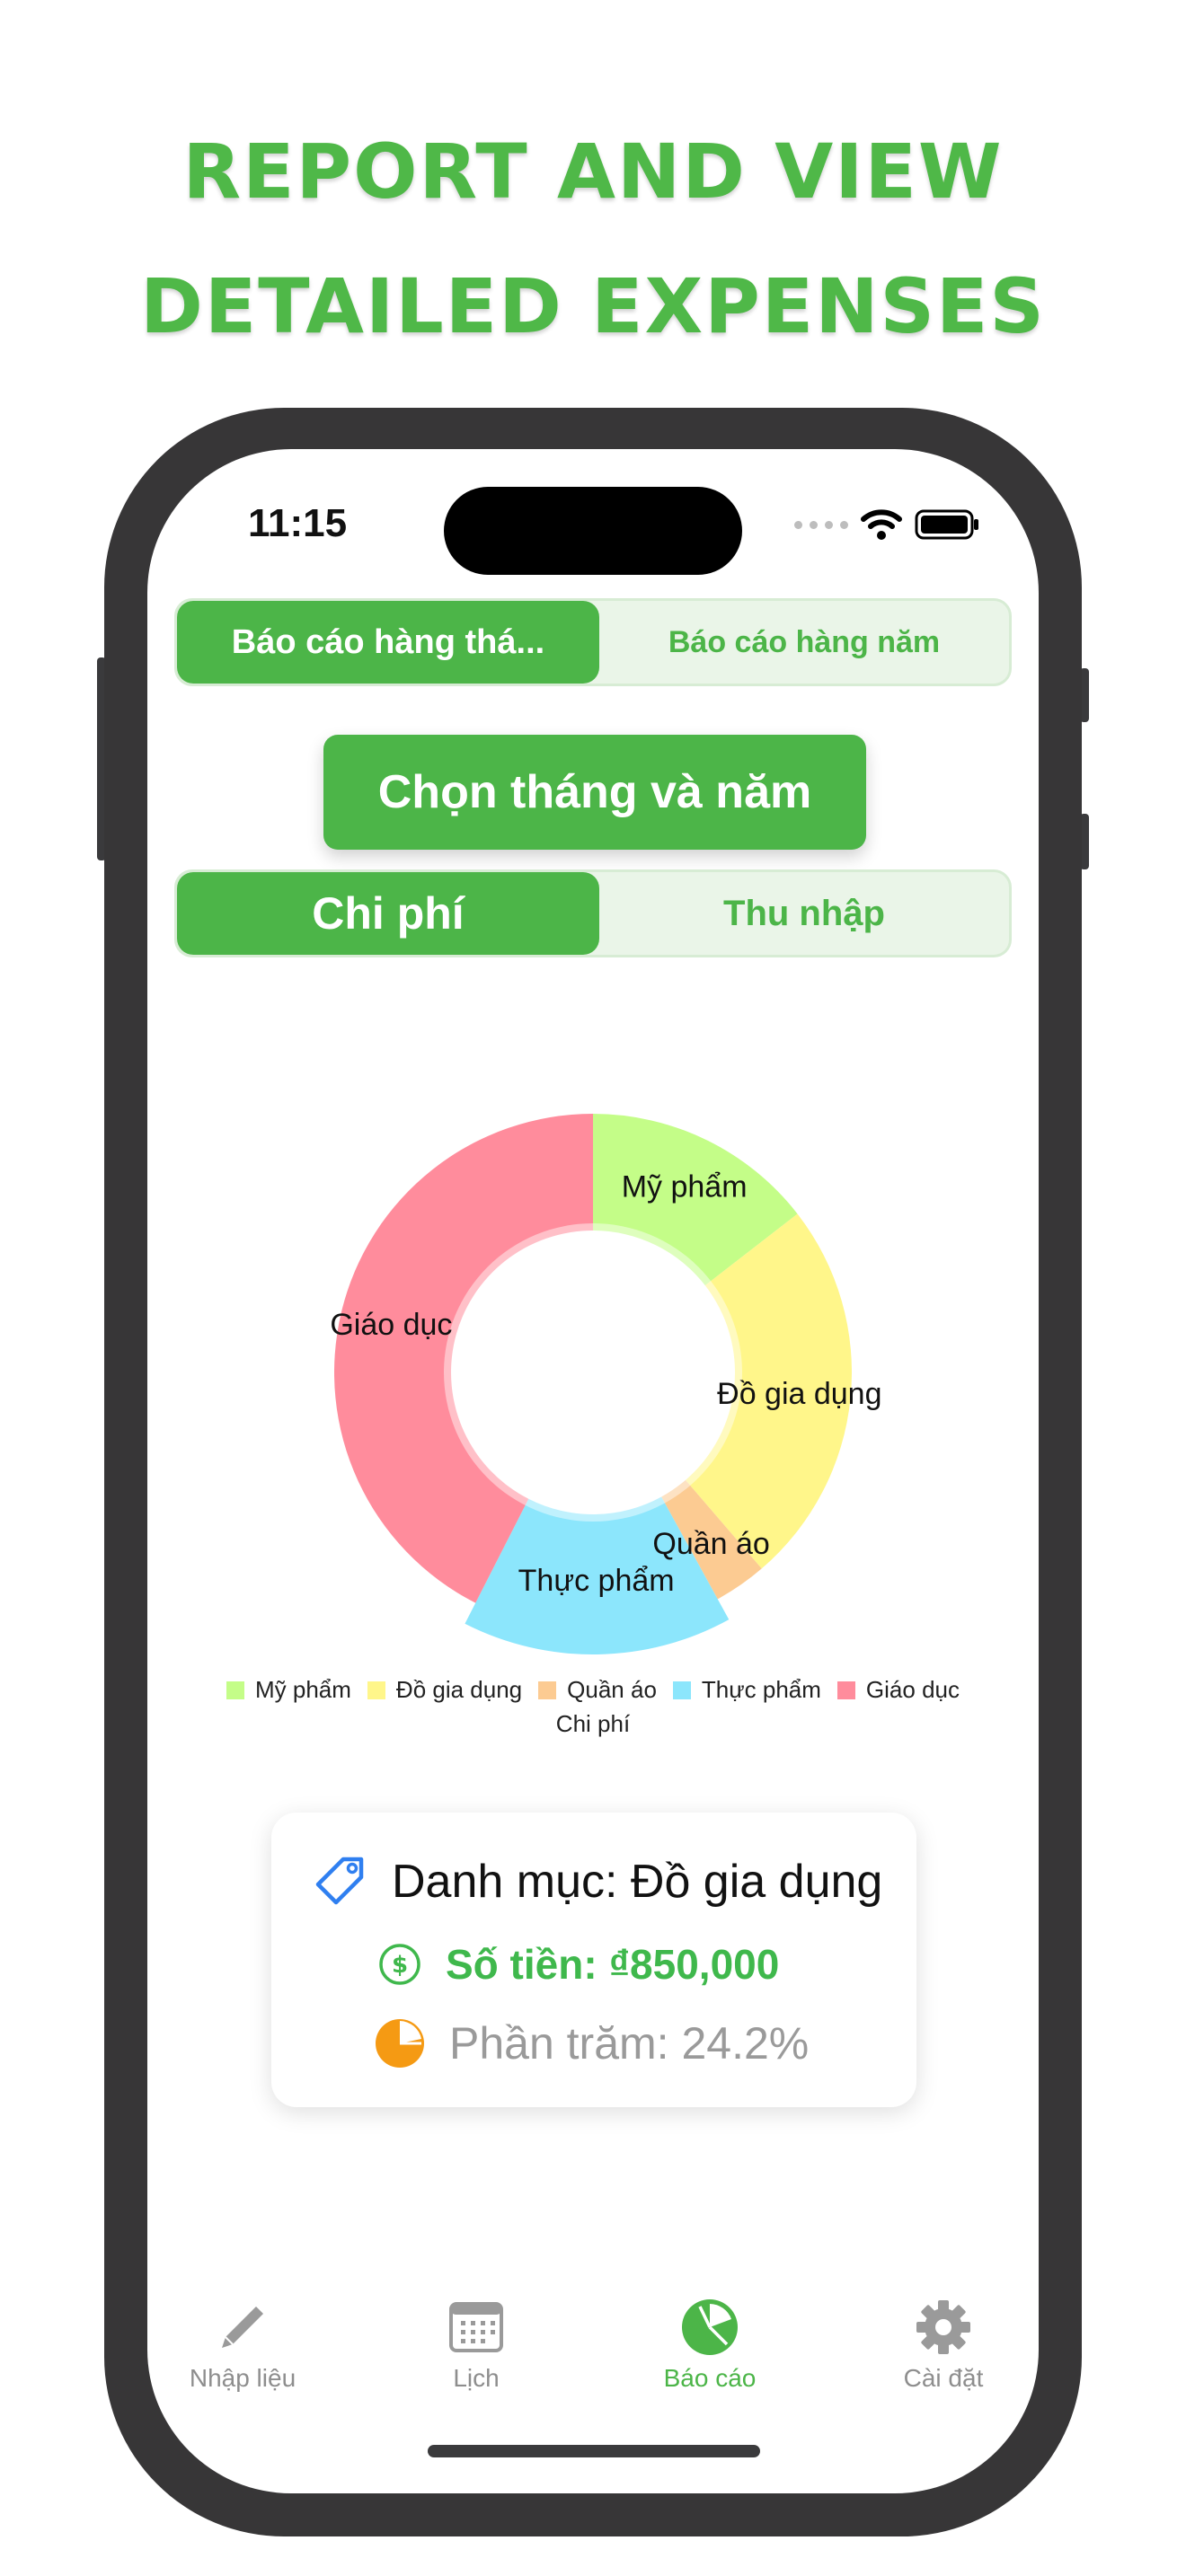 The image size is (1186, 2576). I want to click on pencil-icon, so click(243, 2327).